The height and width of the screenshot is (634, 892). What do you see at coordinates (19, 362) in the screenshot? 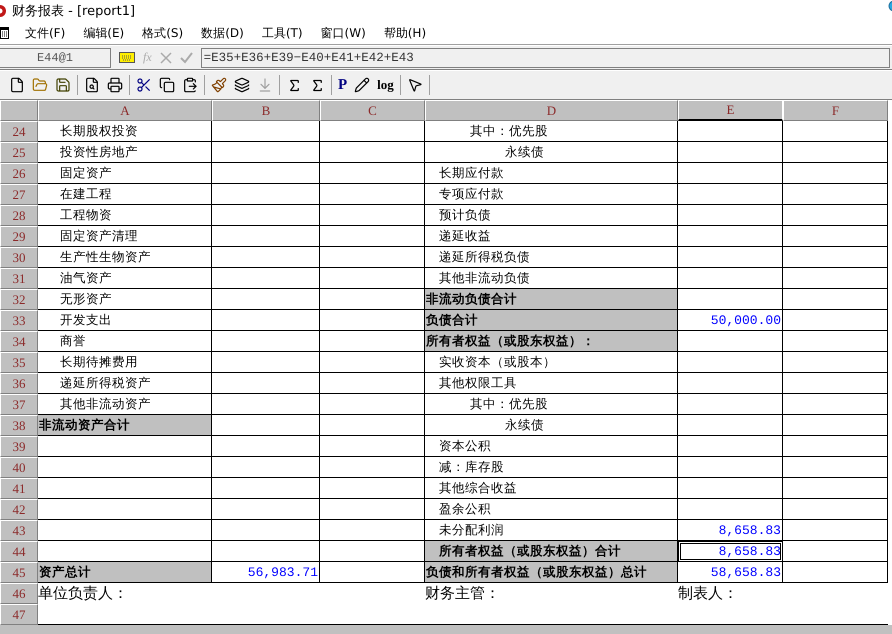
I see `row-header: 35` at bounding box center [19, 362].